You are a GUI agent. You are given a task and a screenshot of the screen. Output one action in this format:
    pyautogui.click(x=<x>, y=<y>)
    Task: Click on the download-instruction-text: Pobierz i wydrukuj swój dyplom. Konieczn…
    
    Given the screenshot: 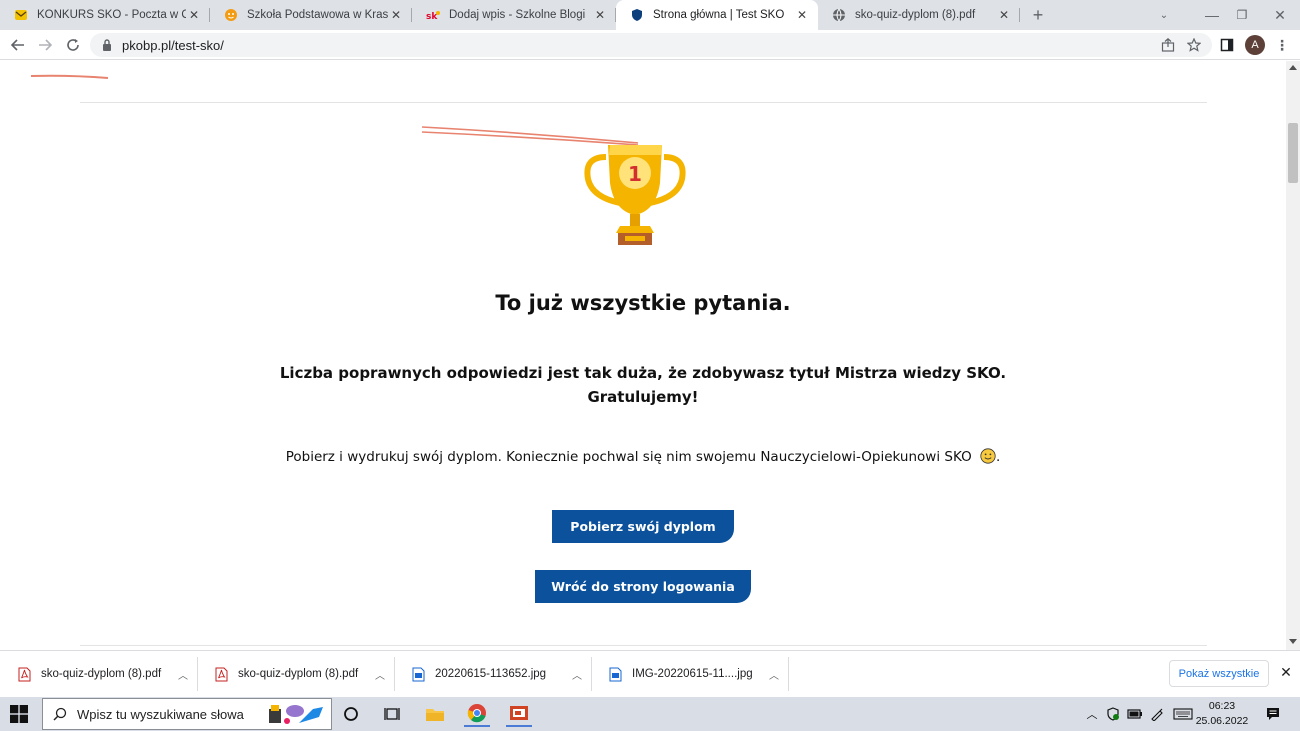 What is the action you would take?
    pyautogui.click(x=628, y=457)
    